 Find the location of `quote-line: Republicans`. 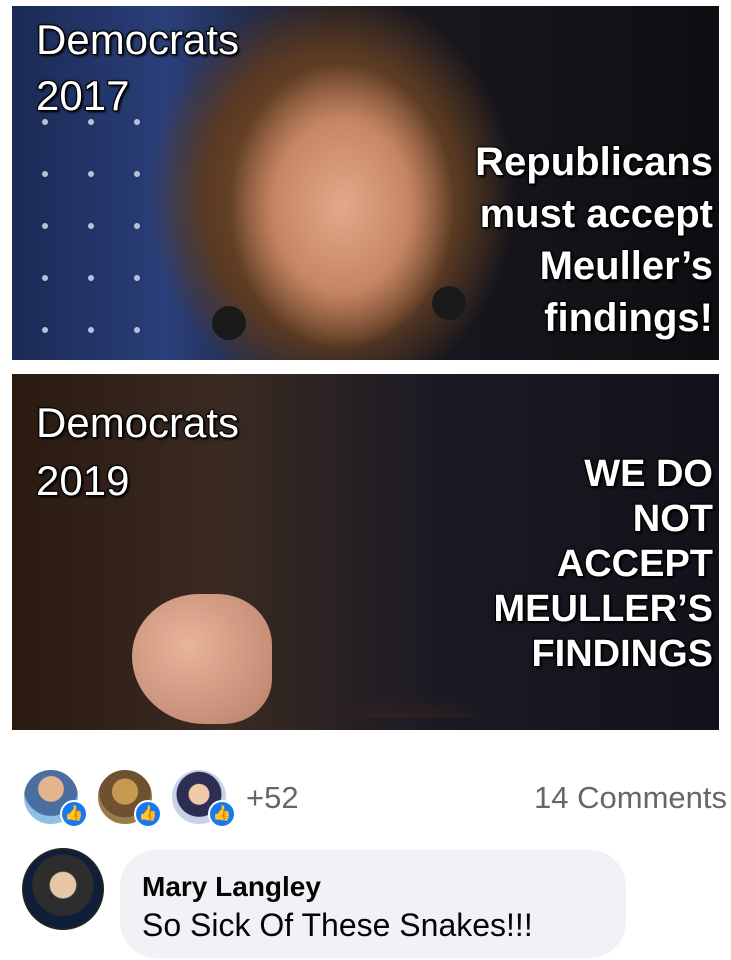

quote-line: Republicans is located at coordinates (594, 162).